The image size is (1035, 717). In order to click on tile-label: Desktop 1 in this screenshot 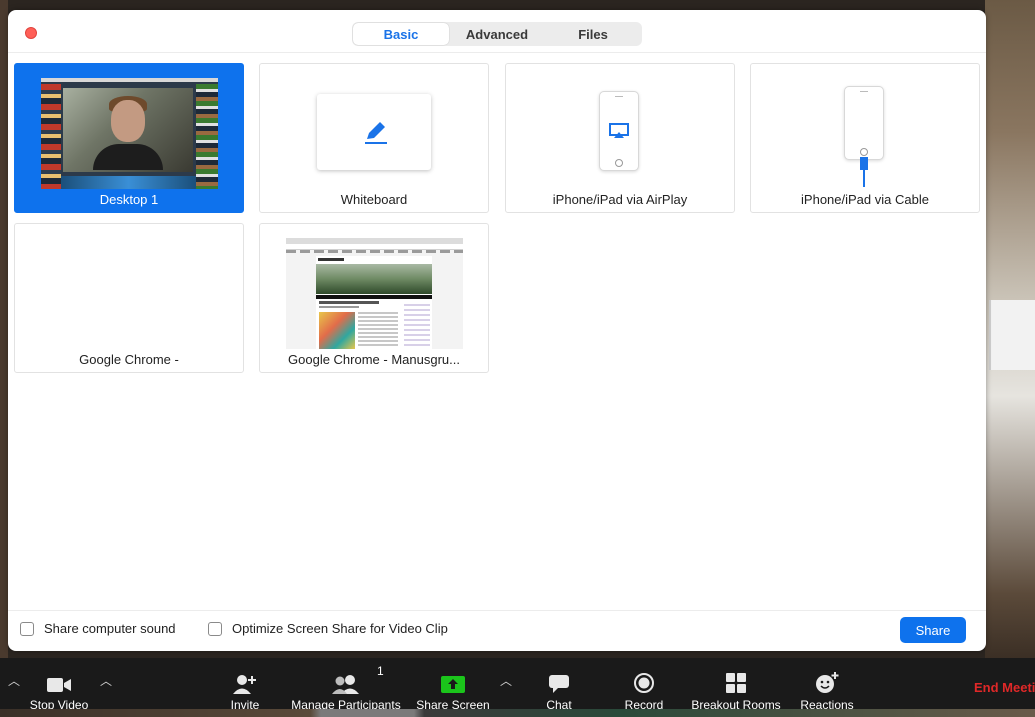, I will do `click(129, 199)`.